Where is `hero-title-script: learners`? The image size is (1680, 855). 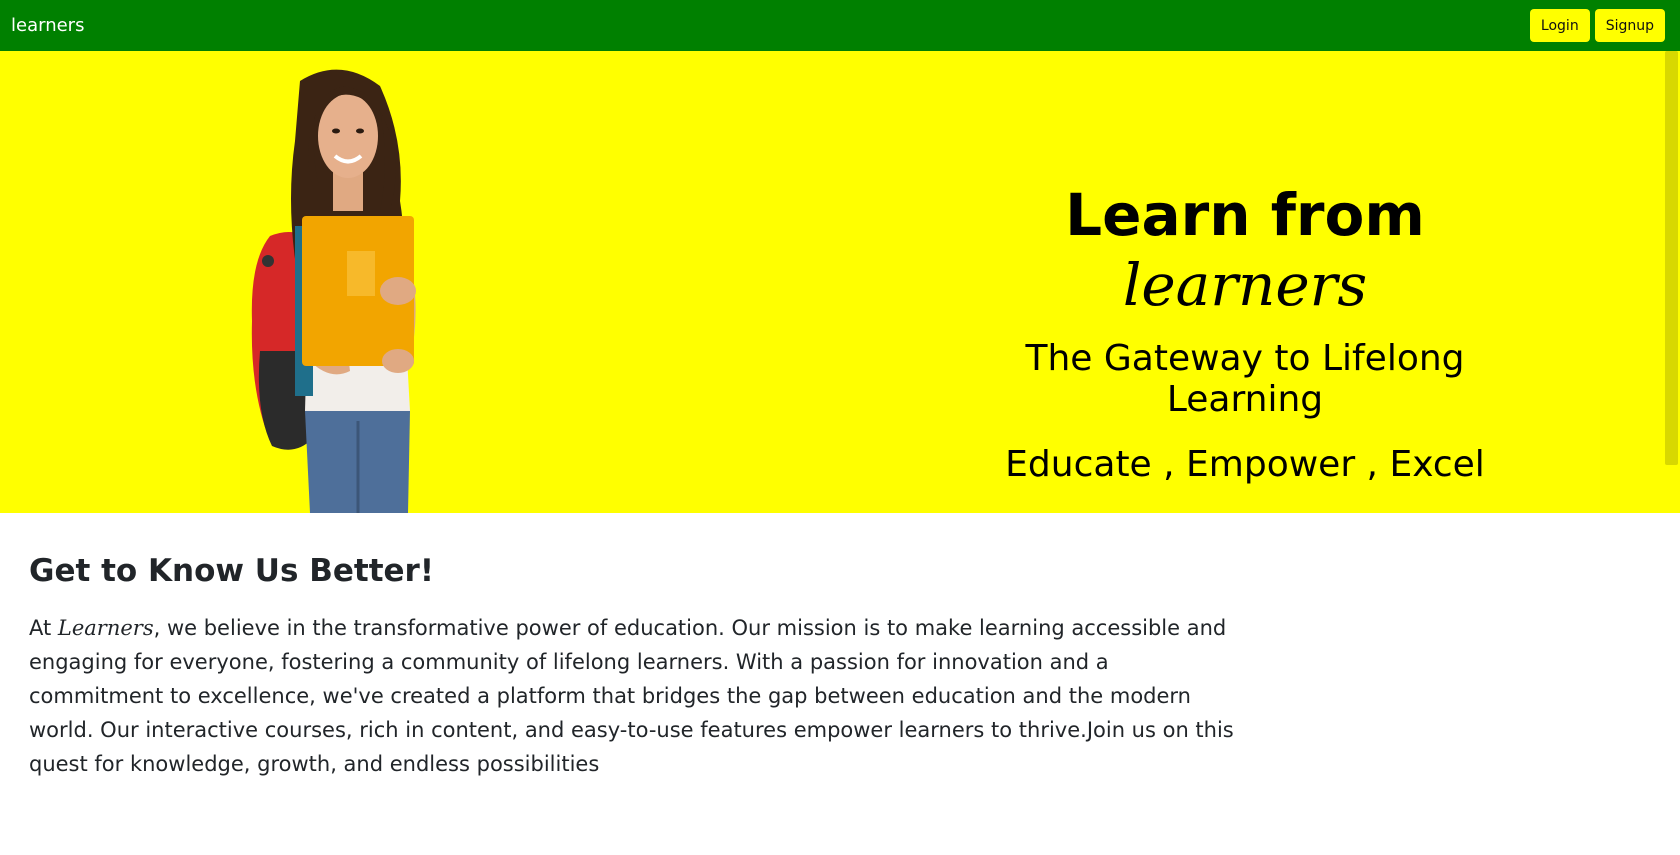
hero-title-script: learners is located at coordinates (1245, 284).